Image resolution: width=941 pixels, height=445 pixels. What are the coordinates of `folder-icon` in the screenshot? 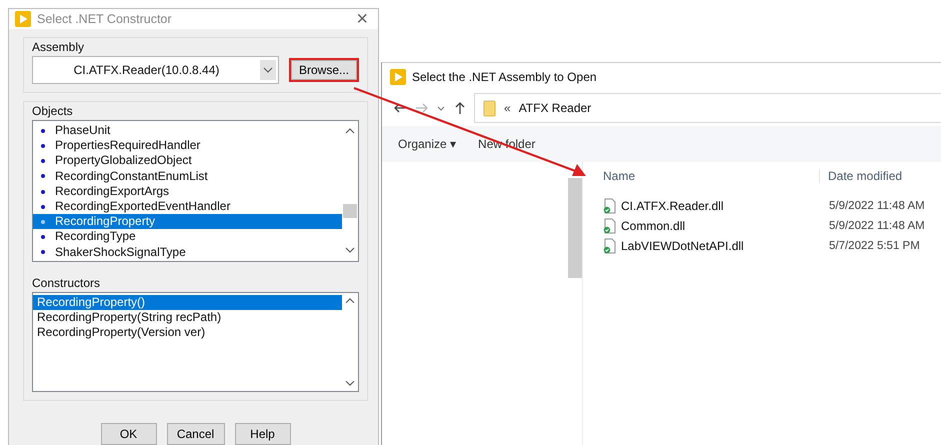 It's located at (489, 108).